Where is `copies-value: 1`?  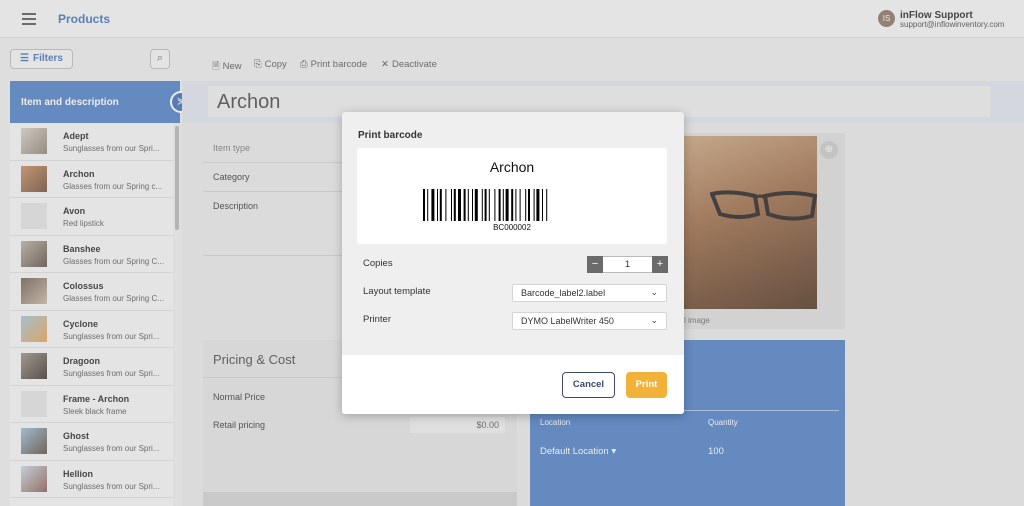 copies-value: 1 is located at coordinates (627, 264).